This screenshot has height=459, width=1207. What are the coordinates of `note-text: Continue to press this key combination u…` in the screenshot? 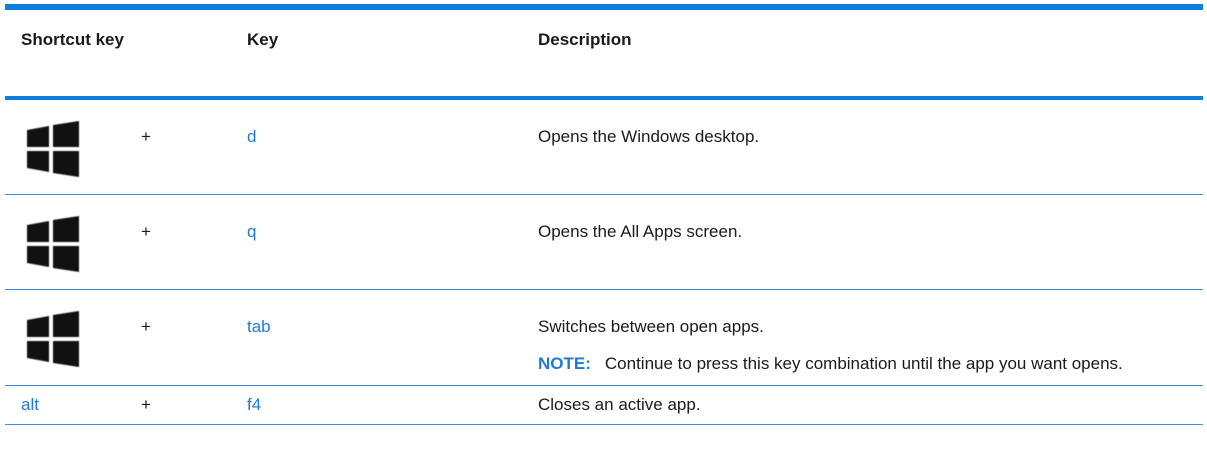 It's located at (863, 363).